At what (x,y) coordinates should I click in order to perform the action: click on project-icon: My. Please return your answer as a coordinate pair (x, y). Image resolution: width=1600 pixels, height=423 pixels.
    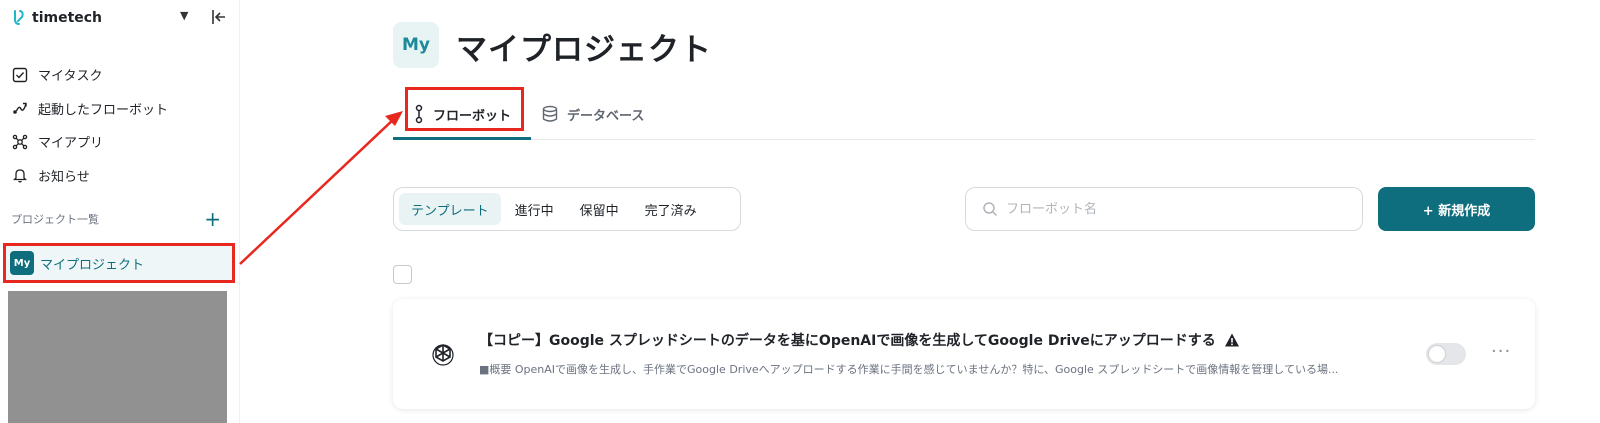
    Looking at the image, I should click on (416, 45).